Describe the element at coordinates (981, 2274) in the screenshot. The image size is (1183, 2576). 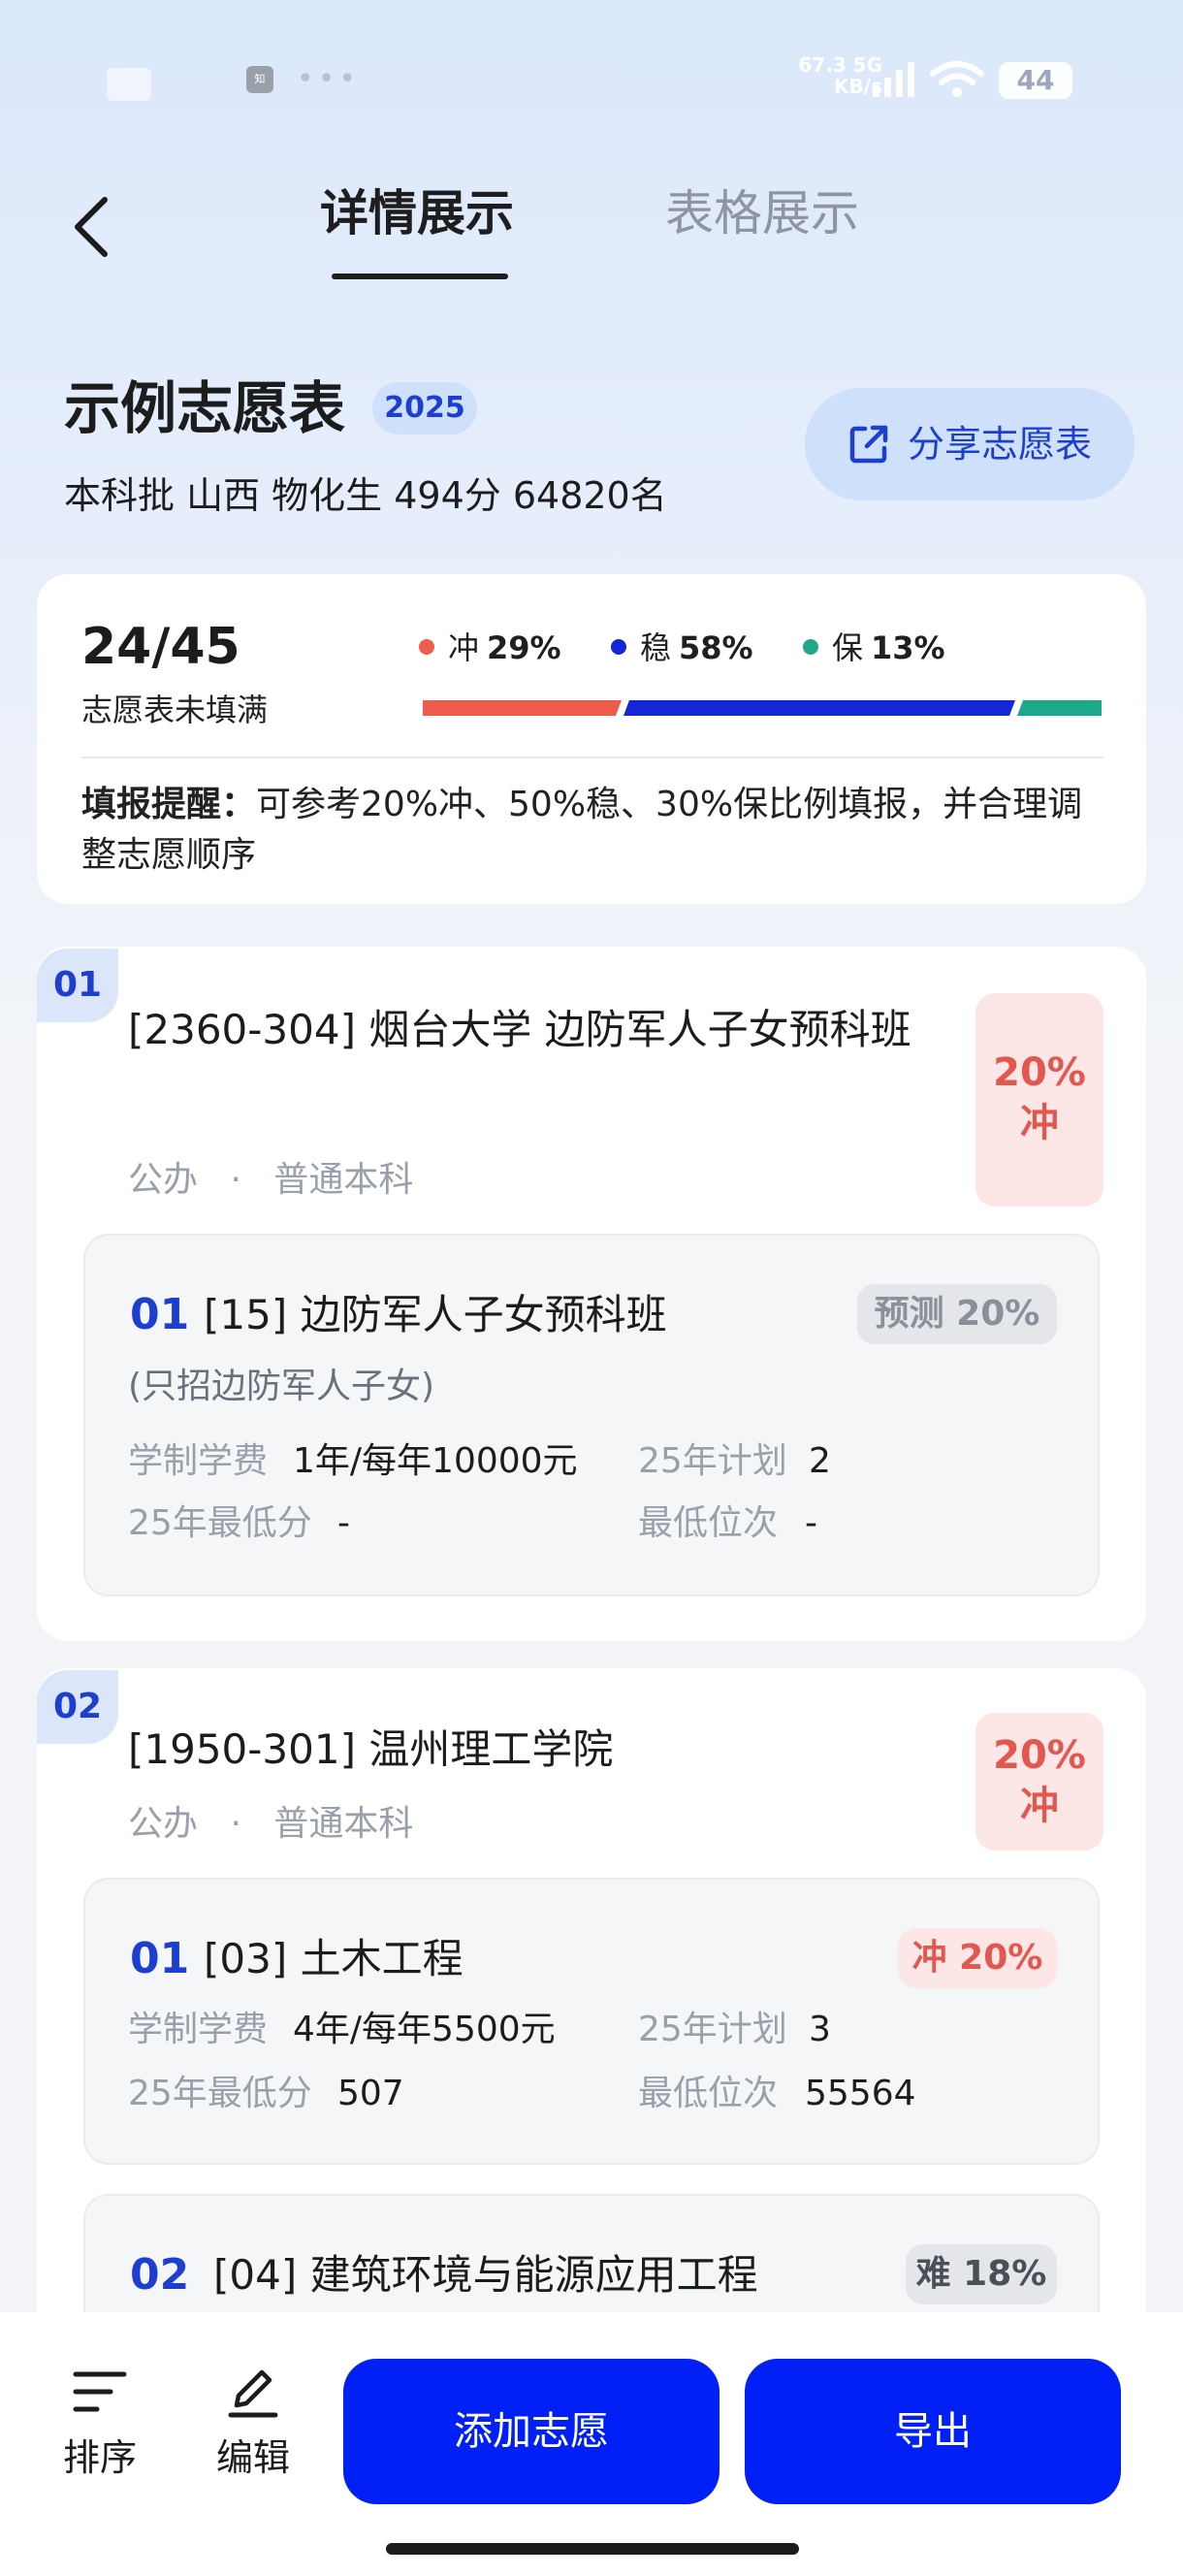
I see `difficulty-tag: 难 18%` at that location.